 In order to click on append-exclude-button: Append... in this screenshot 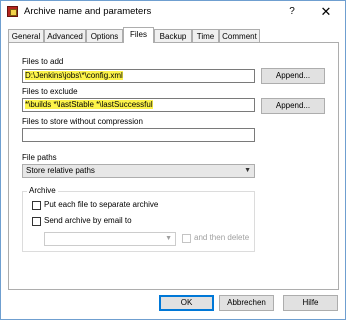, I will do `click(293, 106)`.